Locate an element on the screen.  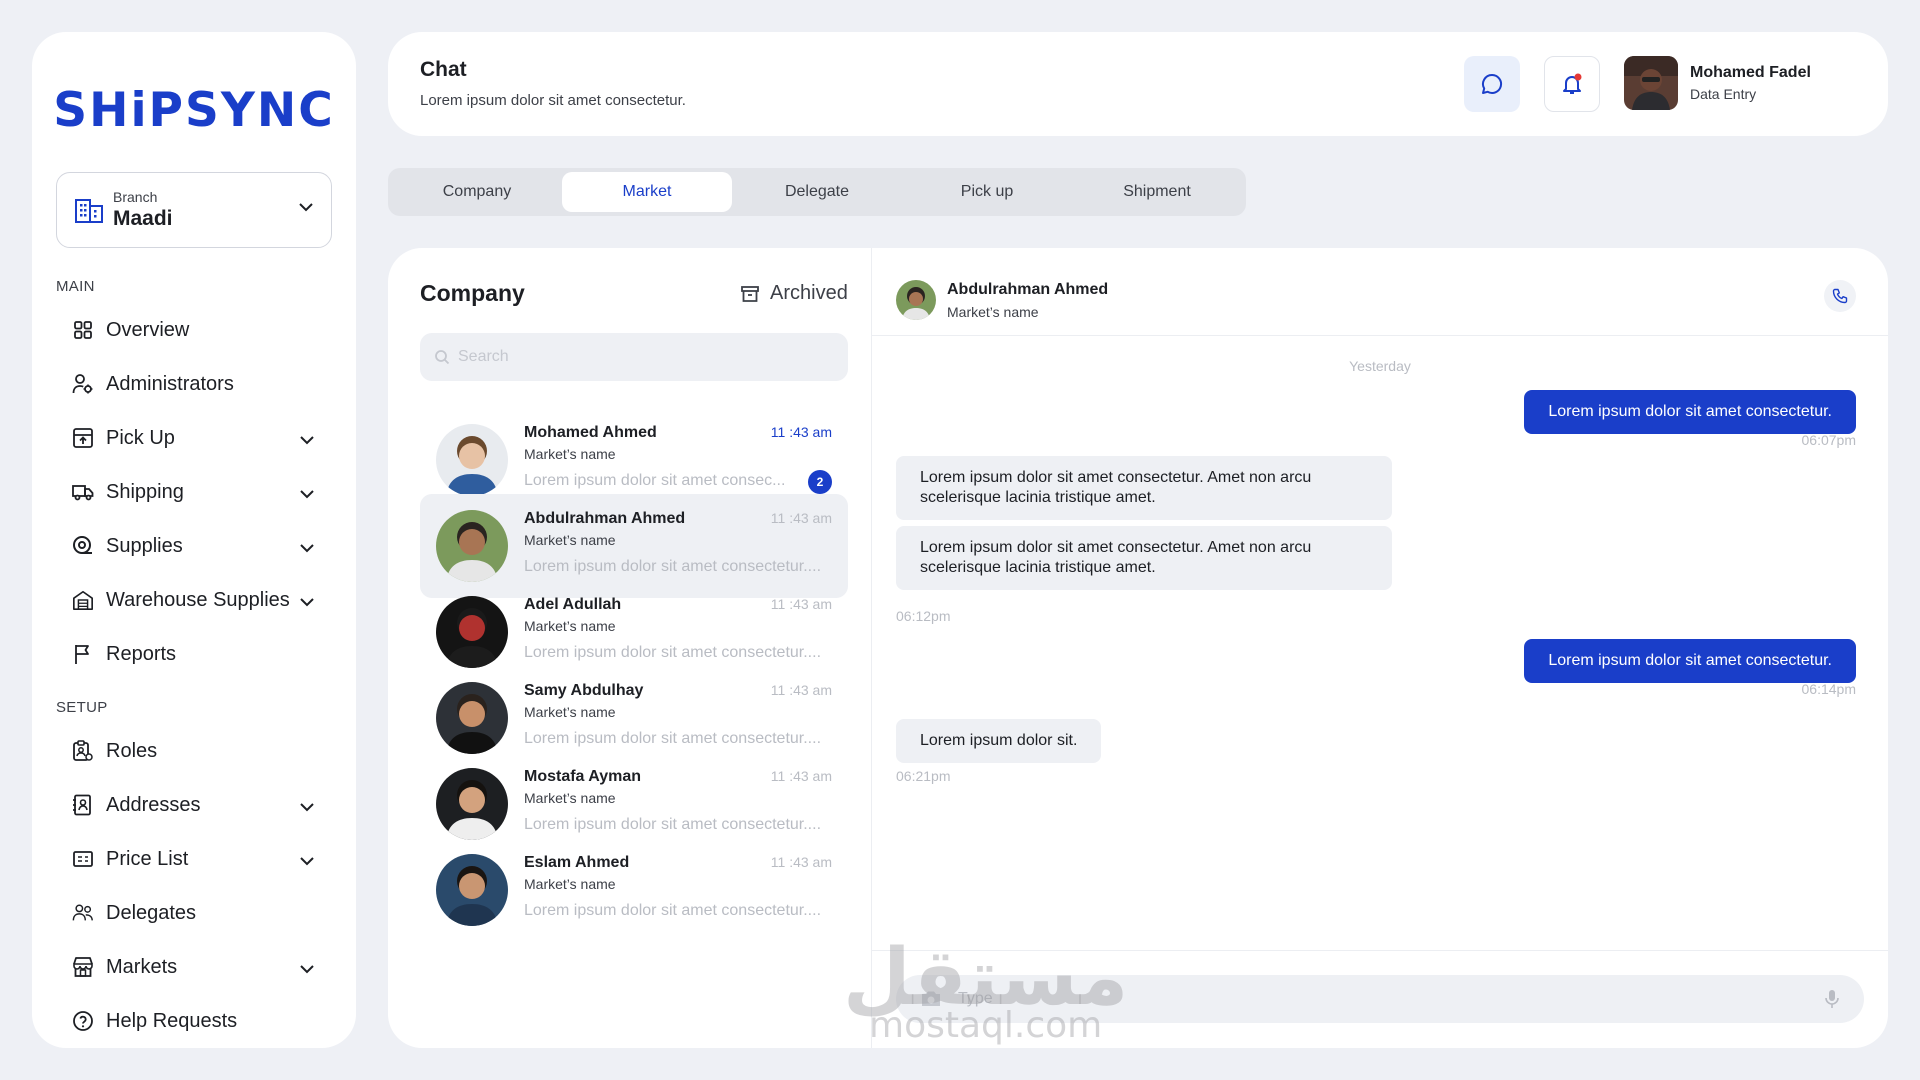
search-box is located at coordinates (634, 357).